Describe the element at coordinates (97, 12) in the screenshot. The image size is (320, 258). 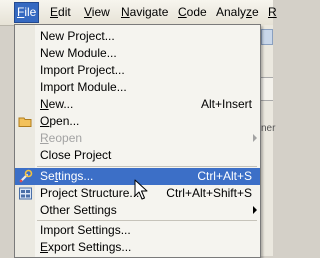
I see `menu-view: View` at that location.